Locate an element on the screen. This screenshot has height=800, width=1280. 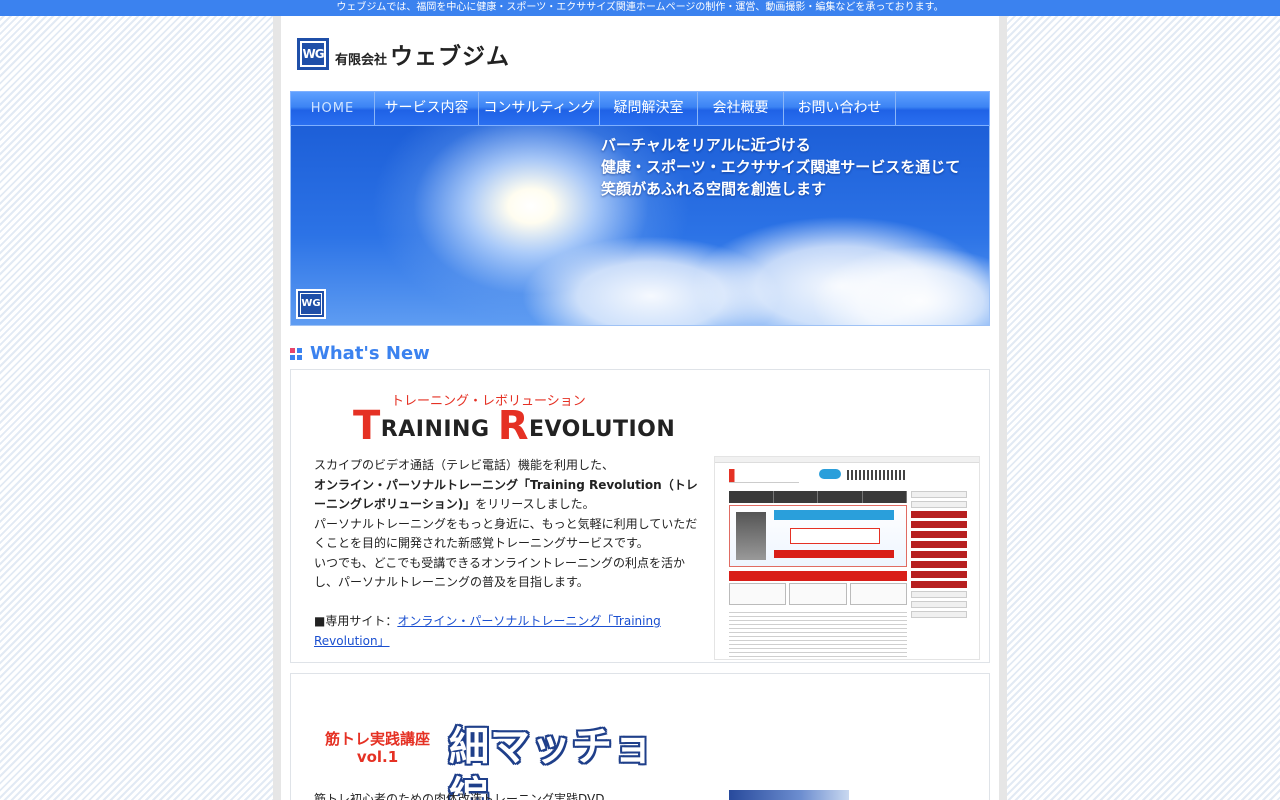
dvd-description: 筋トレ初心者のための肉体改造トレーニング実践DVD is located at coordinates (459, 796).